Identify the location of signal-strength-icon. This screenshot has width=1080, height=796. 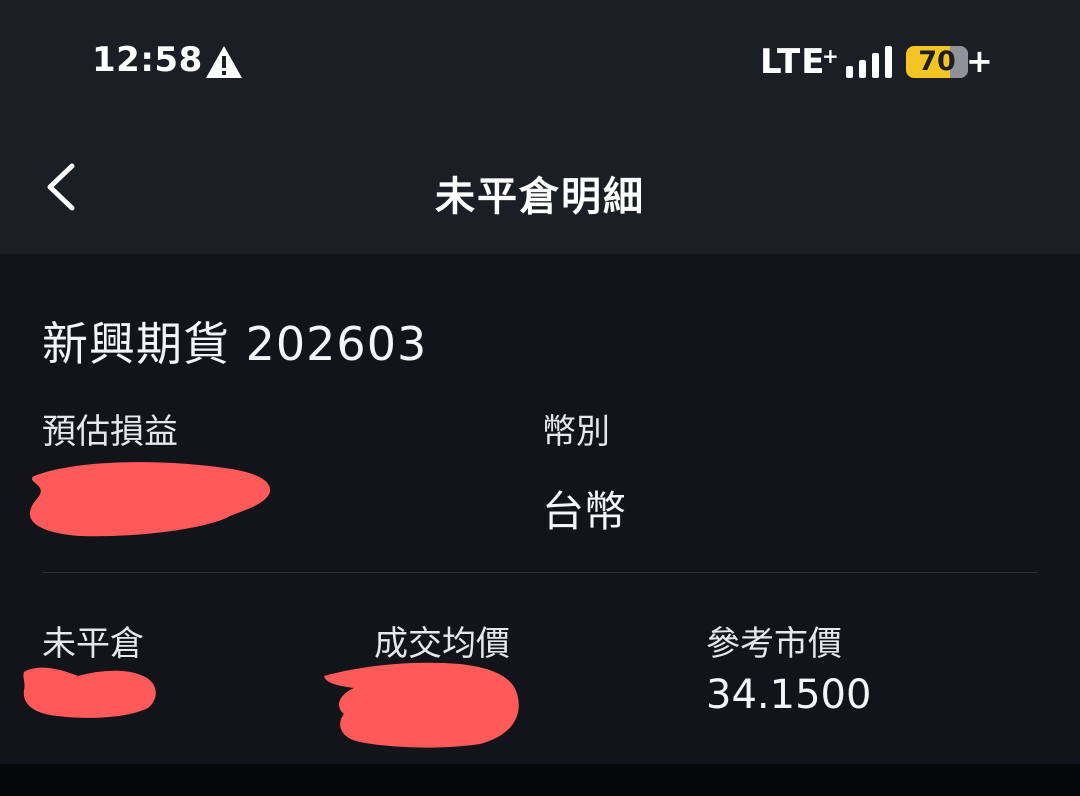
(869, 62).